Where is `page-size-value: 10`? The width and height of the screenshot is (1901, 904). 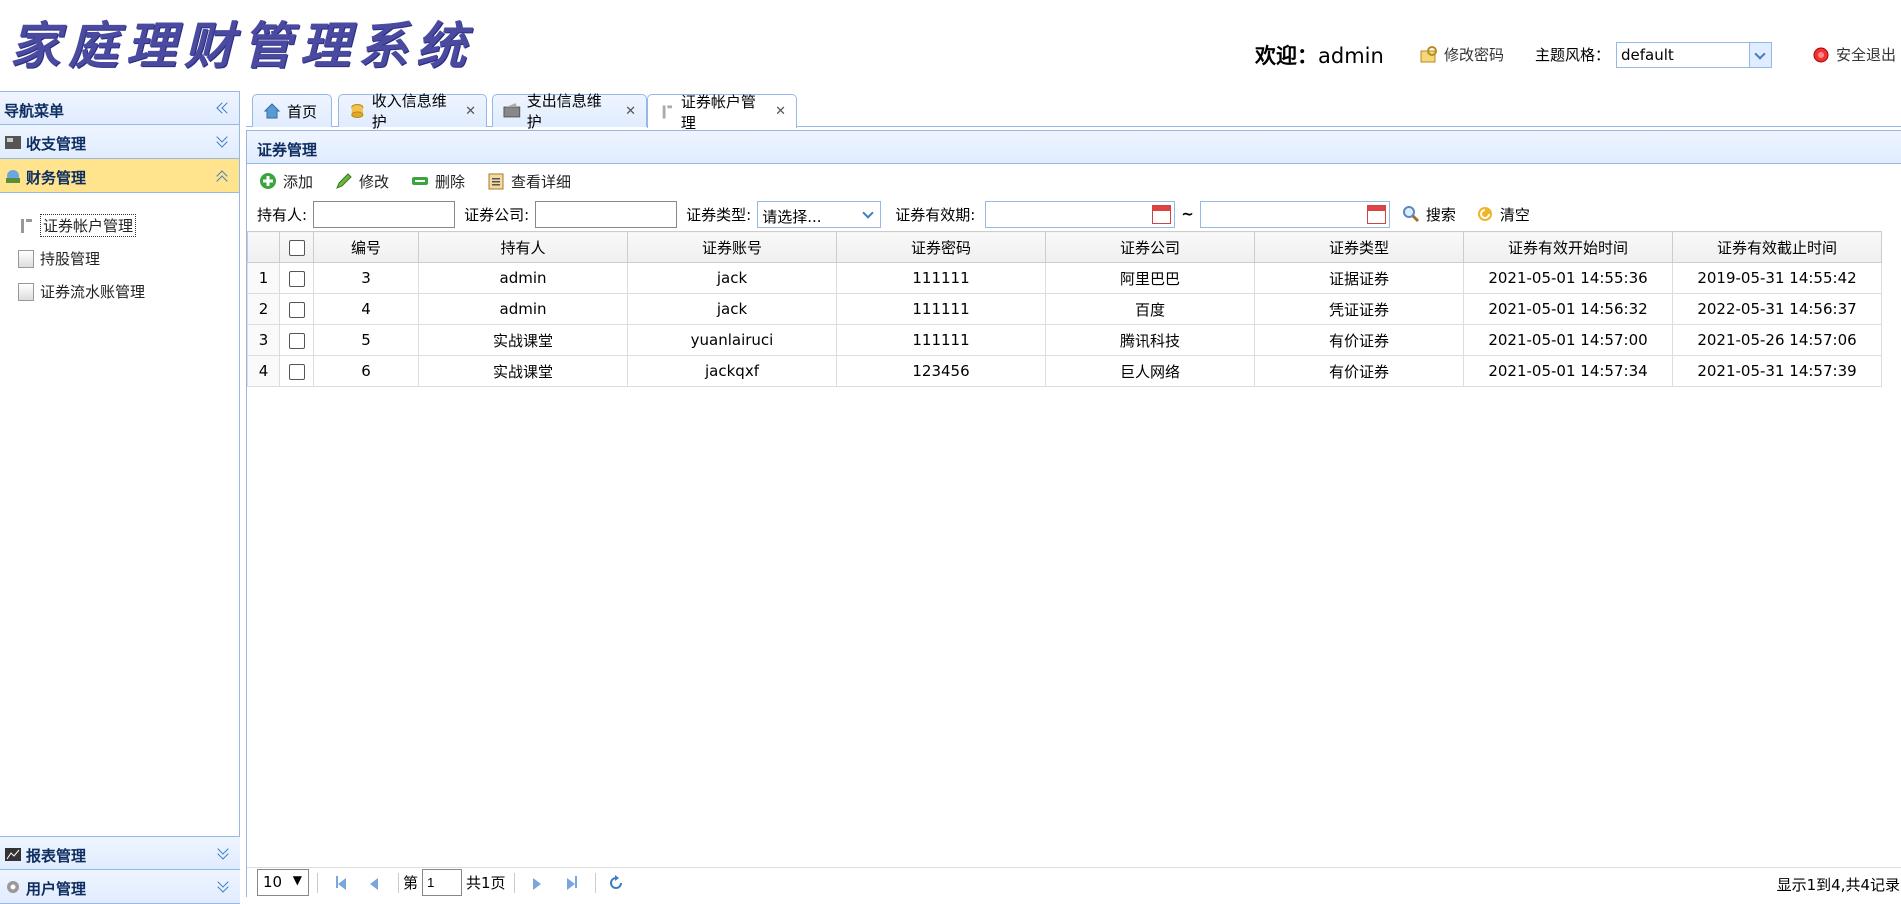
page-size-value: 10 is located at coordinates (273, 882).